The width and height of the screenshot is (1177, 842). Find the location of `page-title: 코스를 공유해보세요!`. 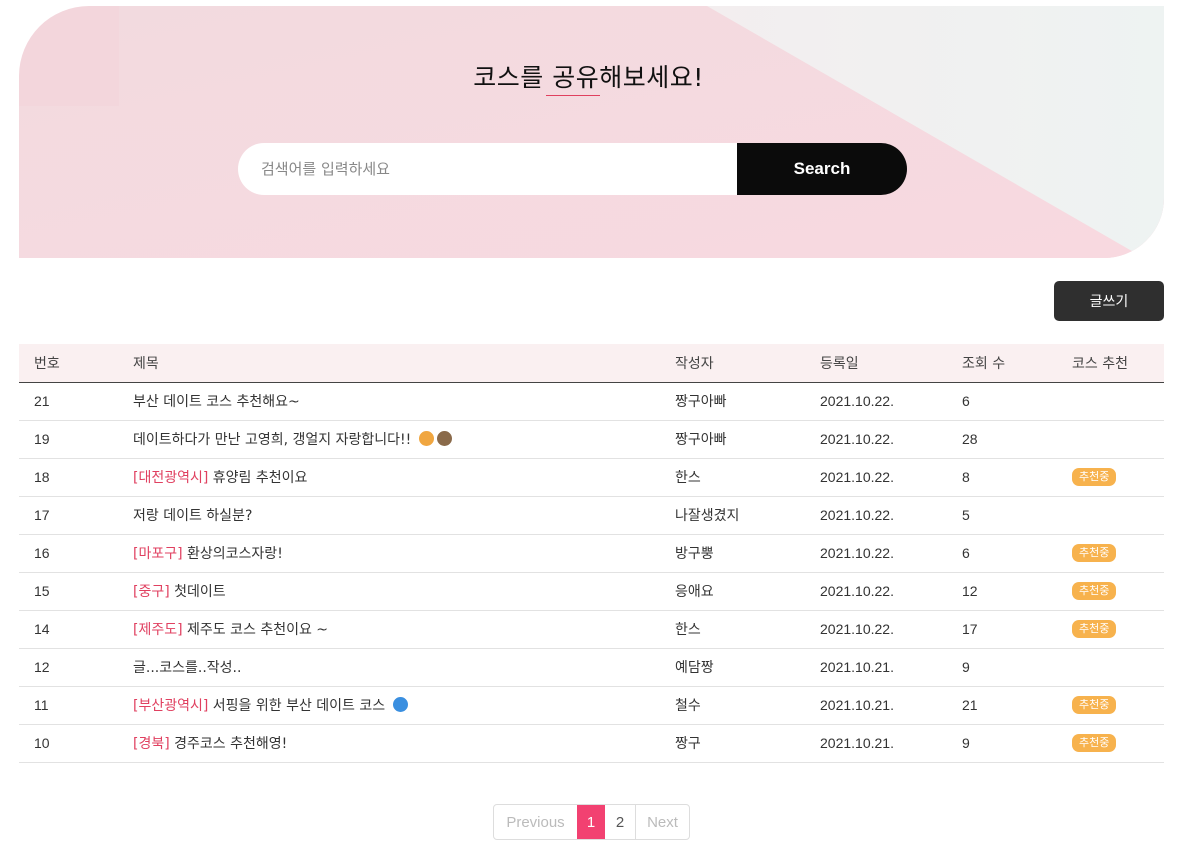

page-title: 코스를 공유해보세요! is located at coordinates (588, 77).